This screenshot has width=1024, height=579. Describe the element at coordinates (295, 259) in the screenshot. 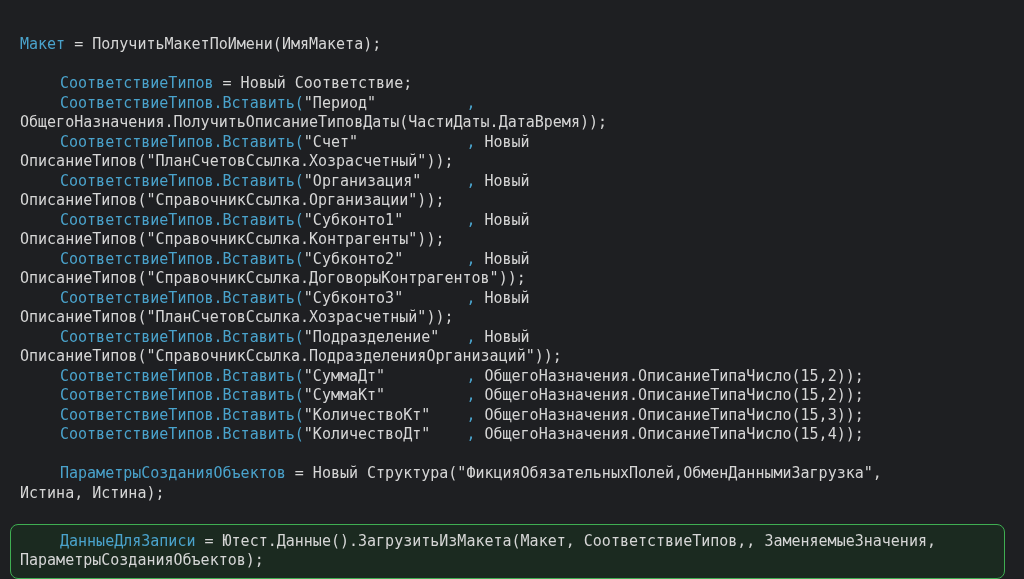

I see `code-line: СоответствиеТипов.Вставить("Субконто2" , Новый` at that location.